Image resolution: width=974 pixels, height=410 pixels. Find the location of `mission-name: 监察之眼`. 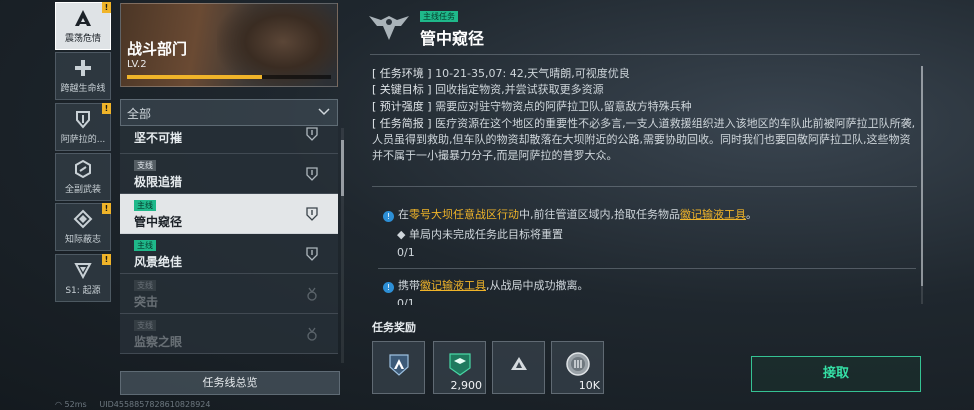

mission-name: 监察之眼 is located at coordinates (158, 342).